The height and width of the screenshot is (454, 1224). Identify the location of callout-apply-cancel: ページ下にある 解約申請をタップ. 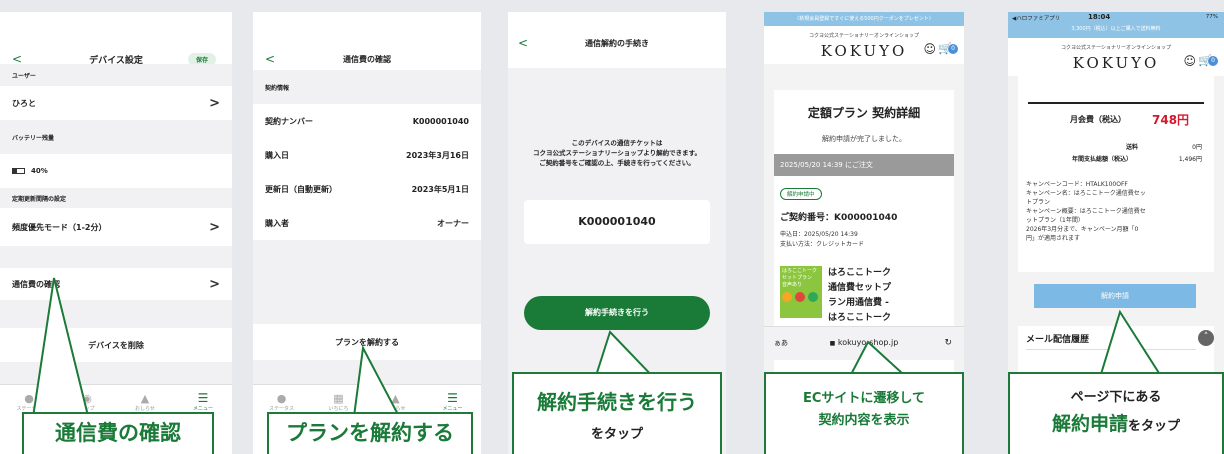
(1116, 413).